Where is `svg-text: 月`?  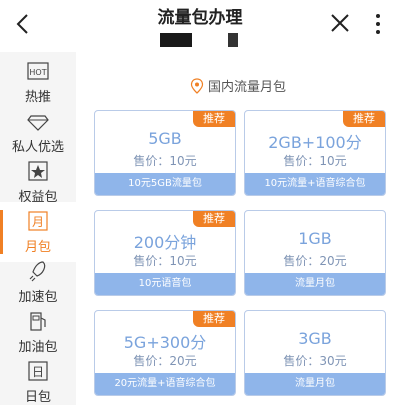
svg-text: 月 is located at coordinates (38, 222).